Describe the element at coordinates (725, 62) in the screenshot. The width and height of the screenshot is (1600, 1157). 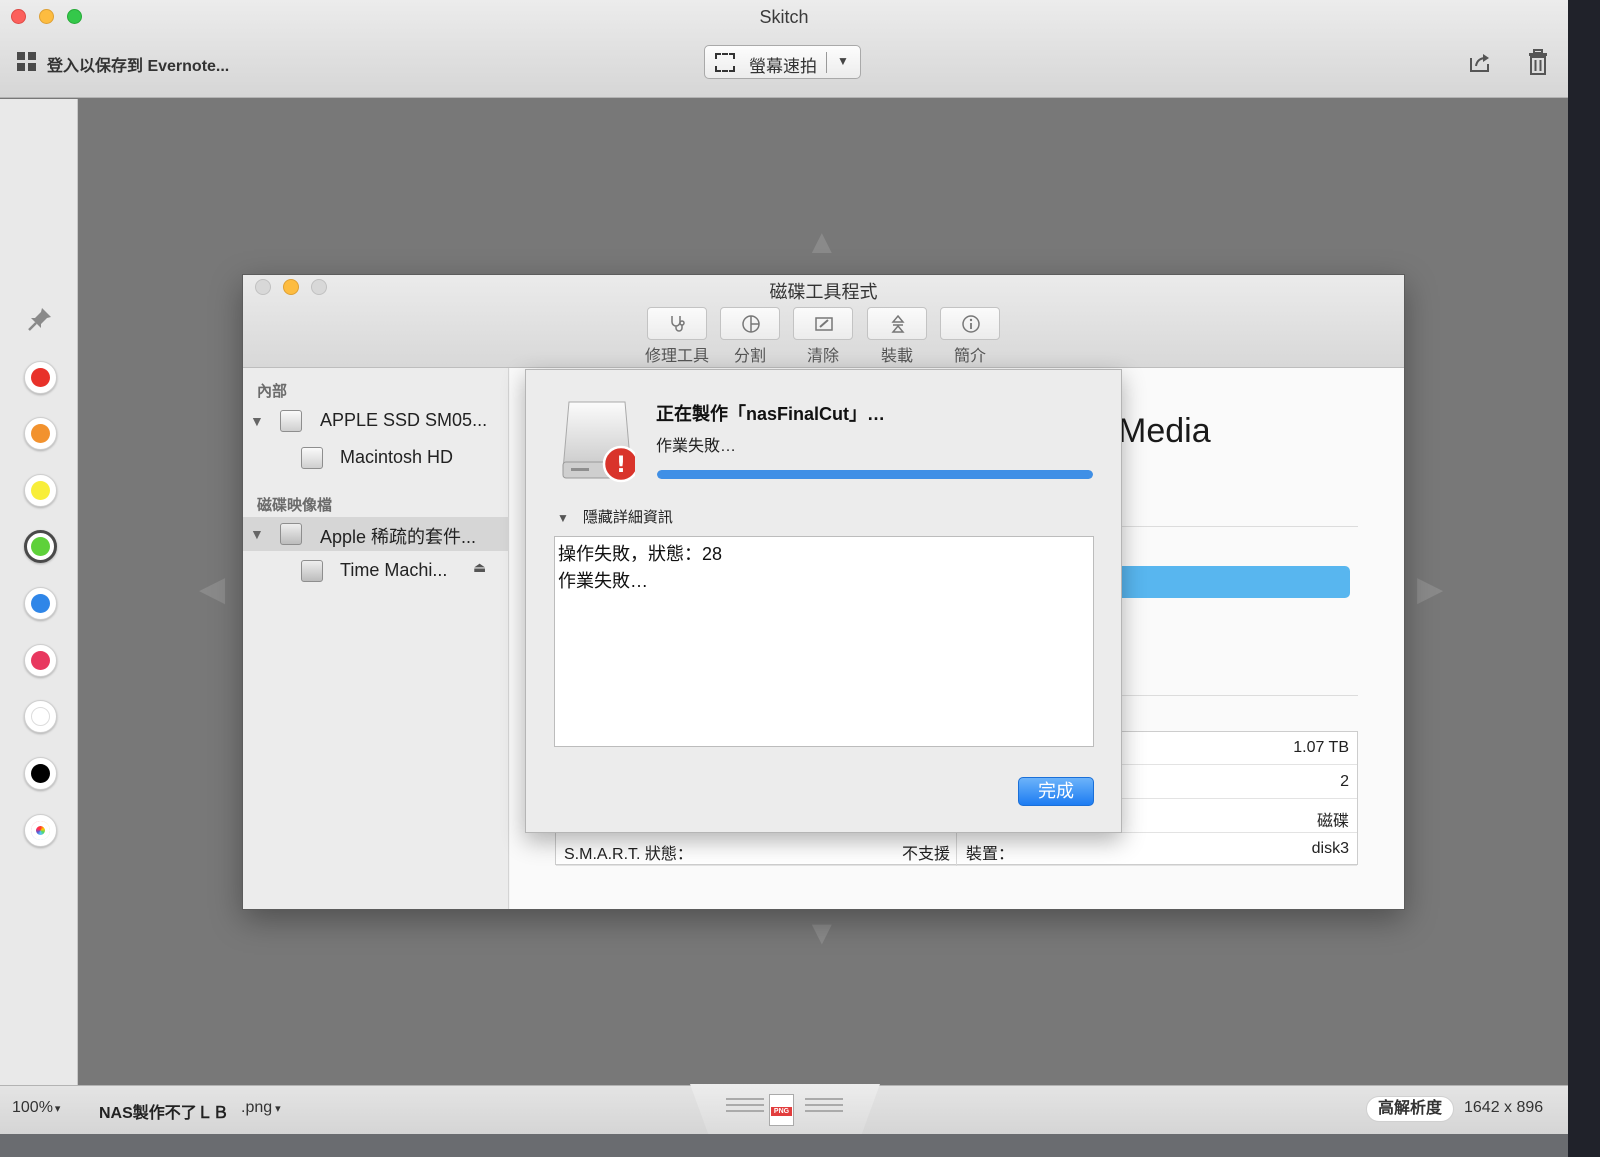
I see `crop-frame-icon` at that location.